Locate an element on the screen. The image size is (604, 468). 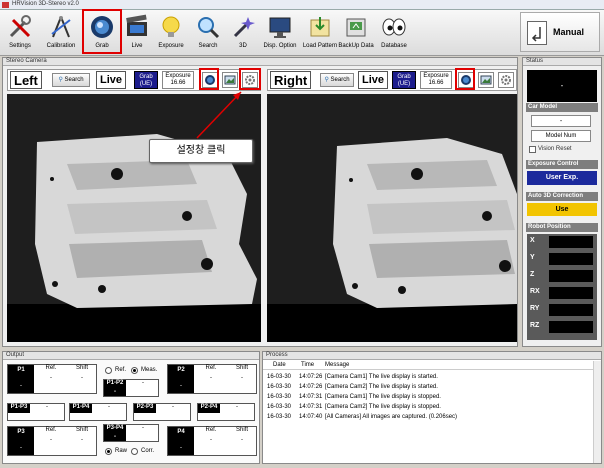
p1p4-table: P1-P4 - is located at coordinates (98, 412).